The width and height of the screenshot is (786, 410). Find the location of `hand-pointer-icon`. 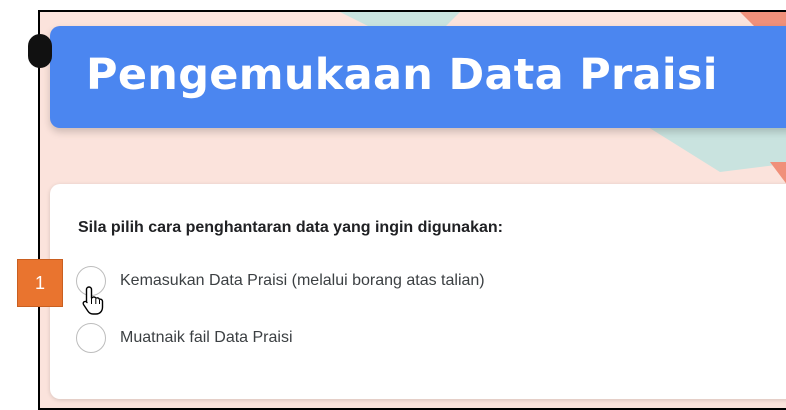

hand-pointer-icon is located at coordinates (93, 300).